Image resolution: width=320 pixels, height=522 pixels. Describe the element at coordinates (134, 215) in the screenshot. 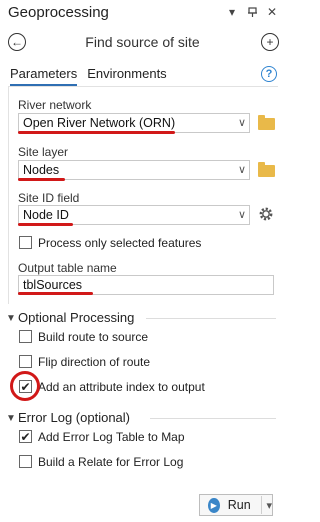

I see `site-id-field-dropdown: Node ID` at that location.